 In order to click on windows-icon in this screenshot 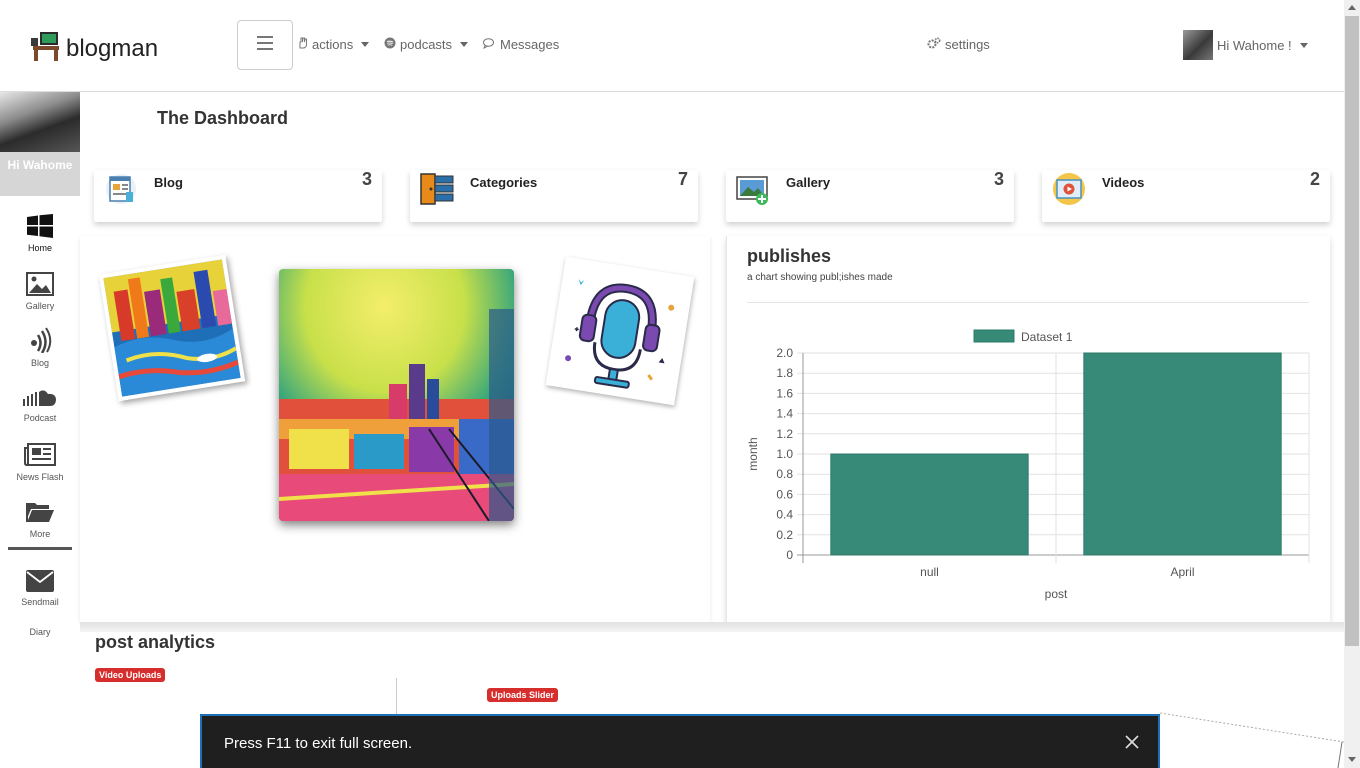, I will do `click(40, 227)`.